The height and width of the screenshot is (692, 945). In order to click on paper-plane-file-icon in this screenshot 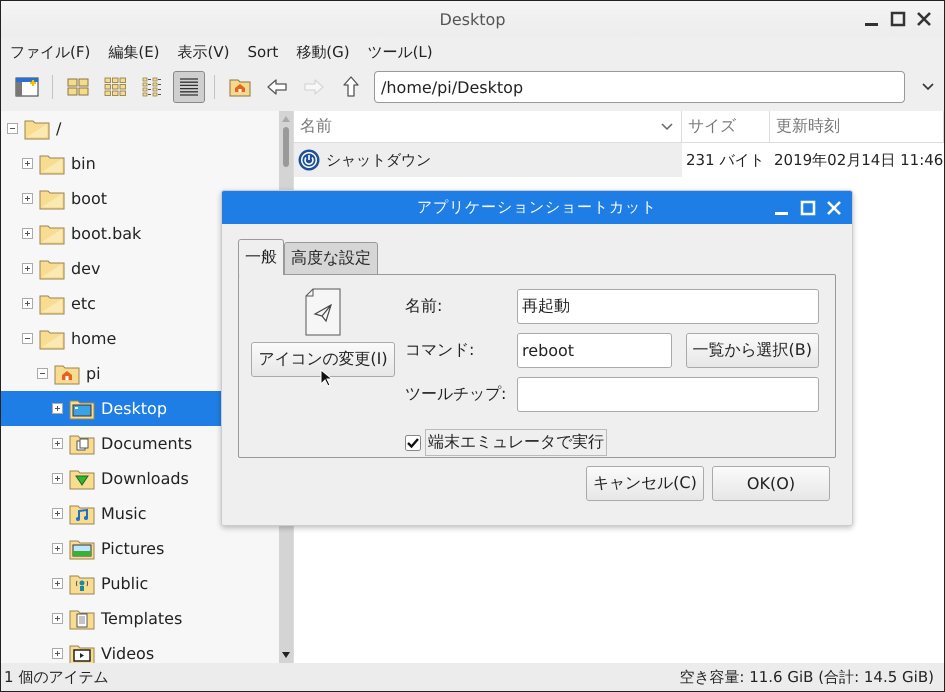, I will do `click(323, 312)`.